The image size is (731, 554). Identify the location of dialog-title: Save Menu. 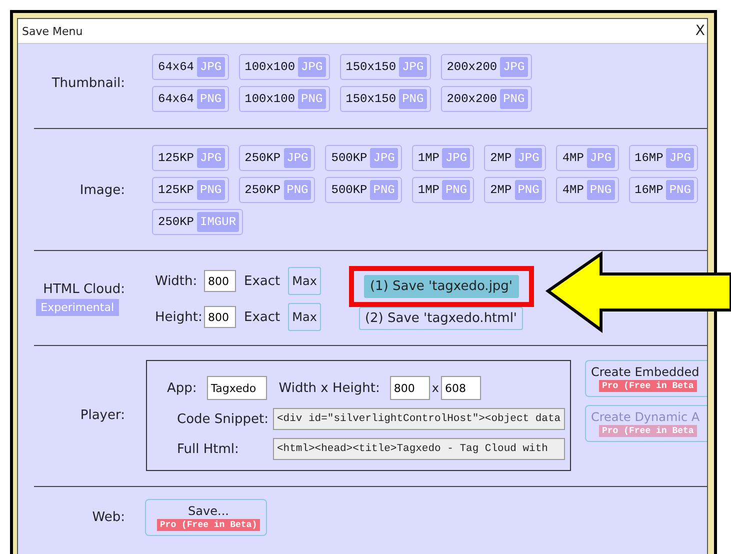
(52, 31).